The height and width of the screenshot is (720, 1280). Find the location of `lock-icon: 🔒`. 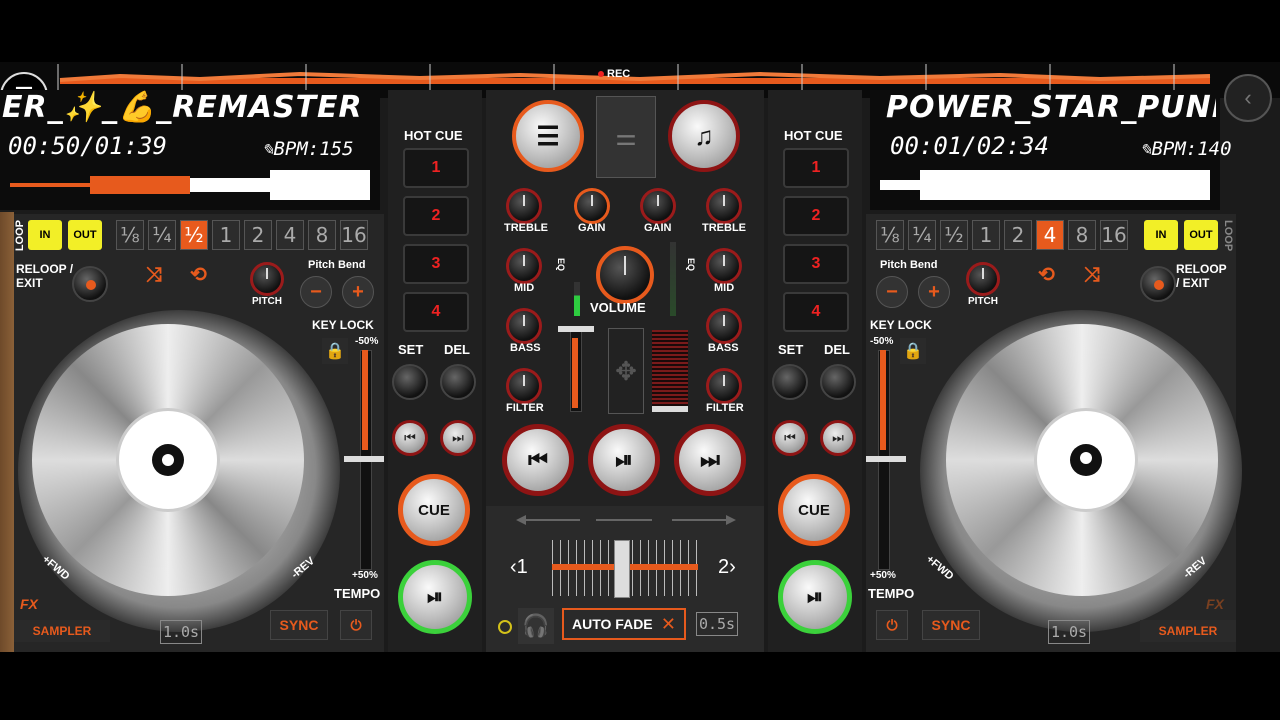

lock-icon: 🔒 is located at coordinates (335, 351).